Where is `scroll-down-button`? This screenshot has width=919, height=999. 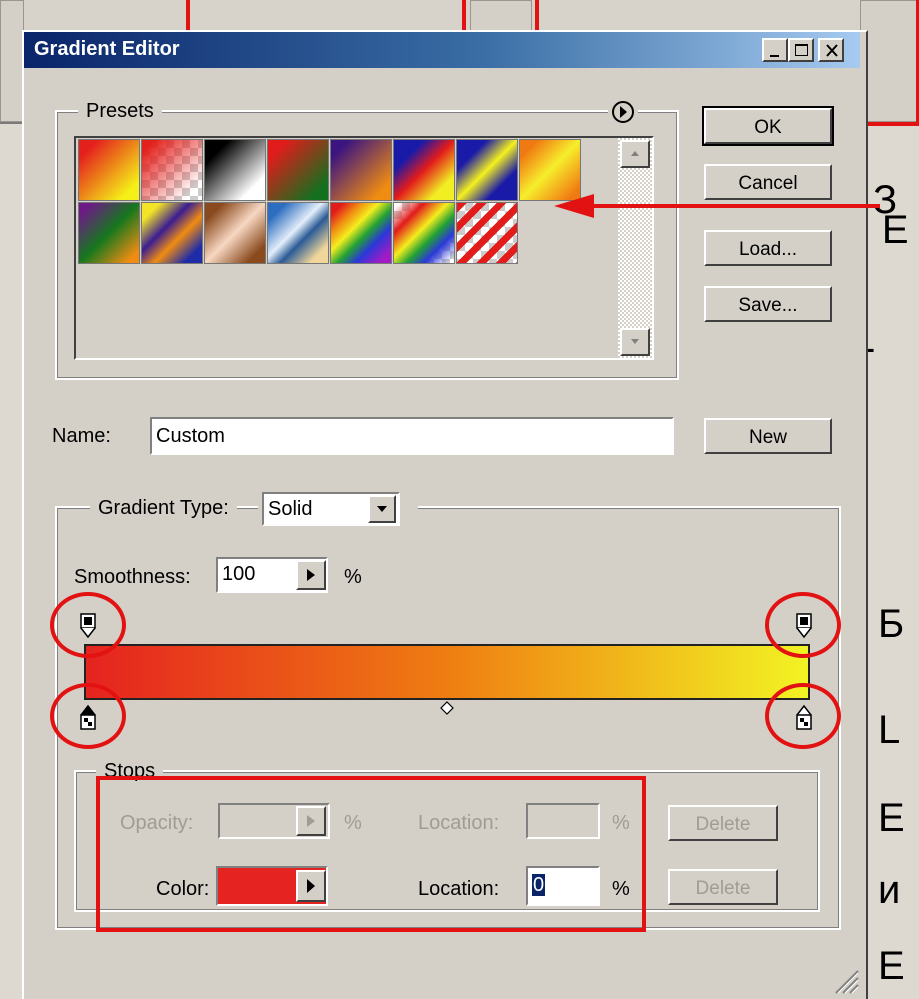
scroll-down-button is located at coordinates (635, 342).